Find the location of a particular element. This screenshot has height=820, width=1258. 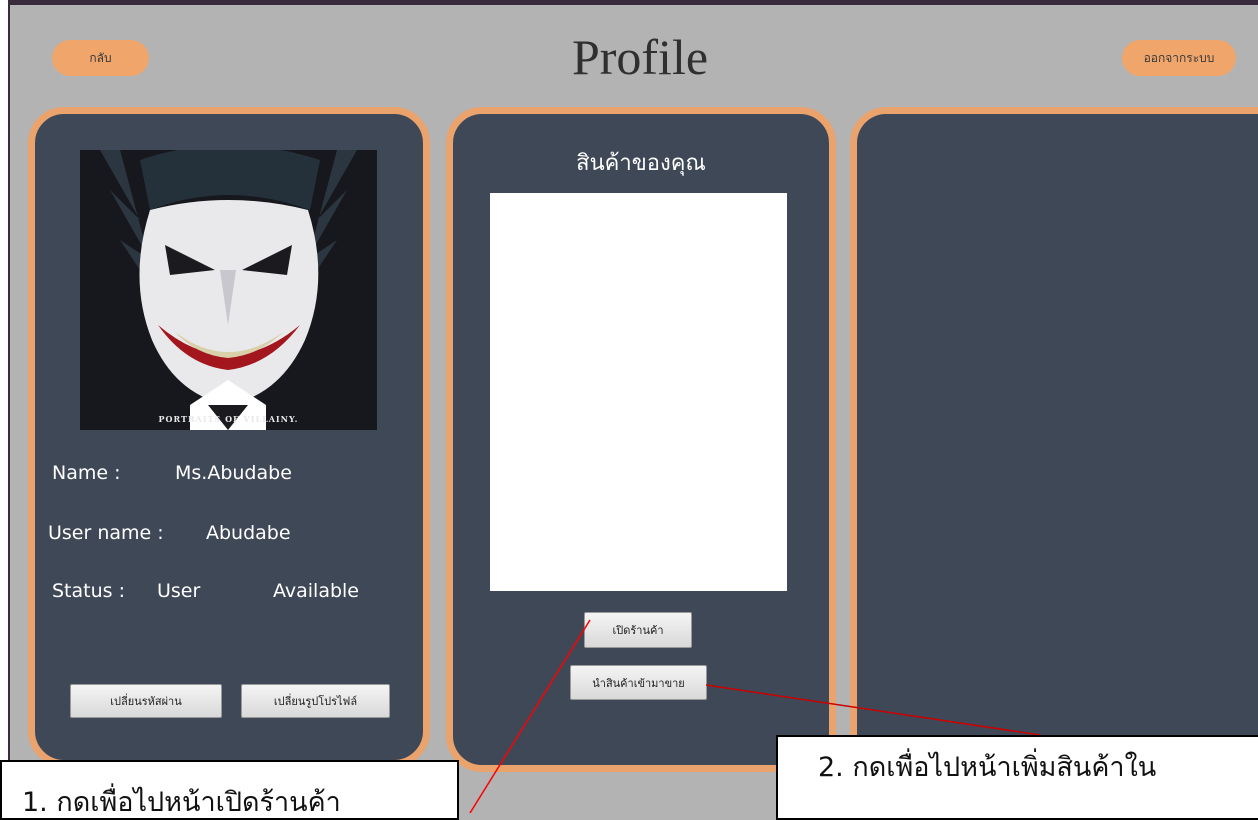

annotation-box-2: 2. กดเพื่อไปหน้าเพิ่มสินค้าใน is located at coordinates (1017, 777).